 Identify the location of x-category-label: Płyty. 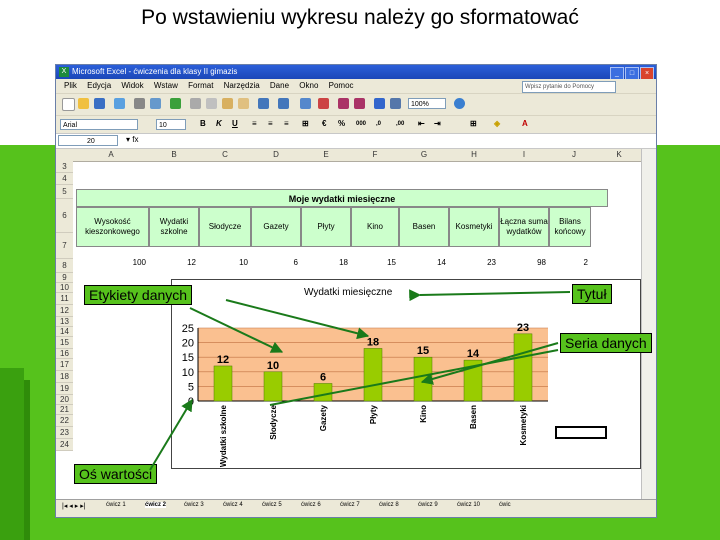
(373, 414).